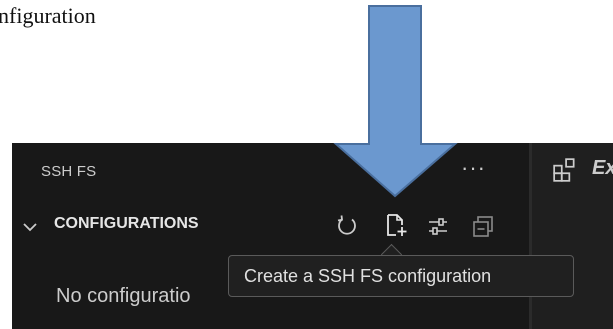  I want to click on section-label: CONFIGURATIONS, so click(126, 223).